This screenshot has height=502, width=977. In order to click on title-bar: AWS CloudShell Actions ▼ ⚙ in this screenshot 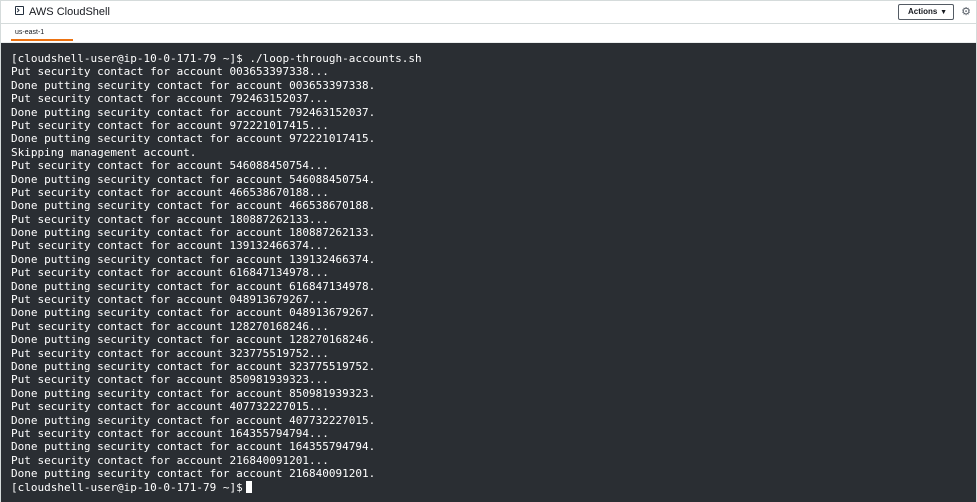, I will do `click(488, 12)`.